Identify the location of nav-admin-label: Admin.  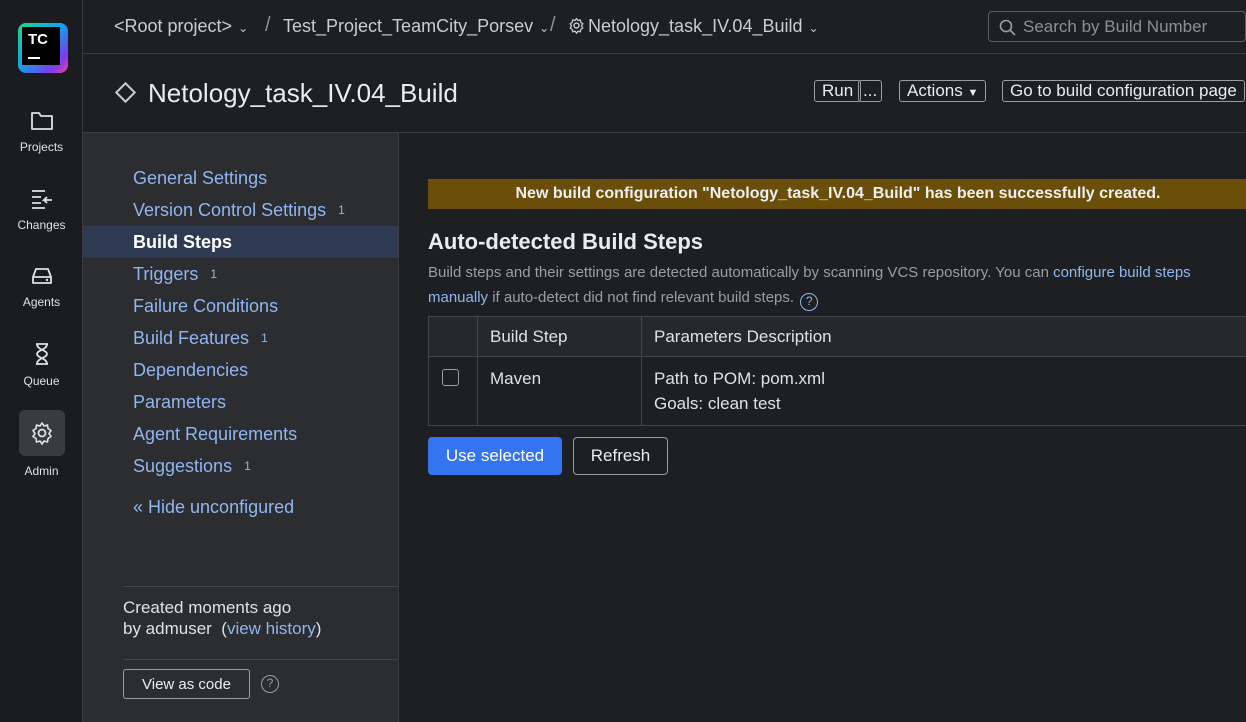
(41, 471).